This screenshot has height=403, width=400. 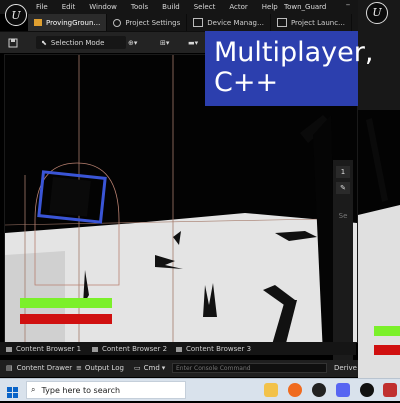 What do you see at coordinates (66, 319) in the screenshot?
I see `health-bar-red` at bounding box center [66, 319].